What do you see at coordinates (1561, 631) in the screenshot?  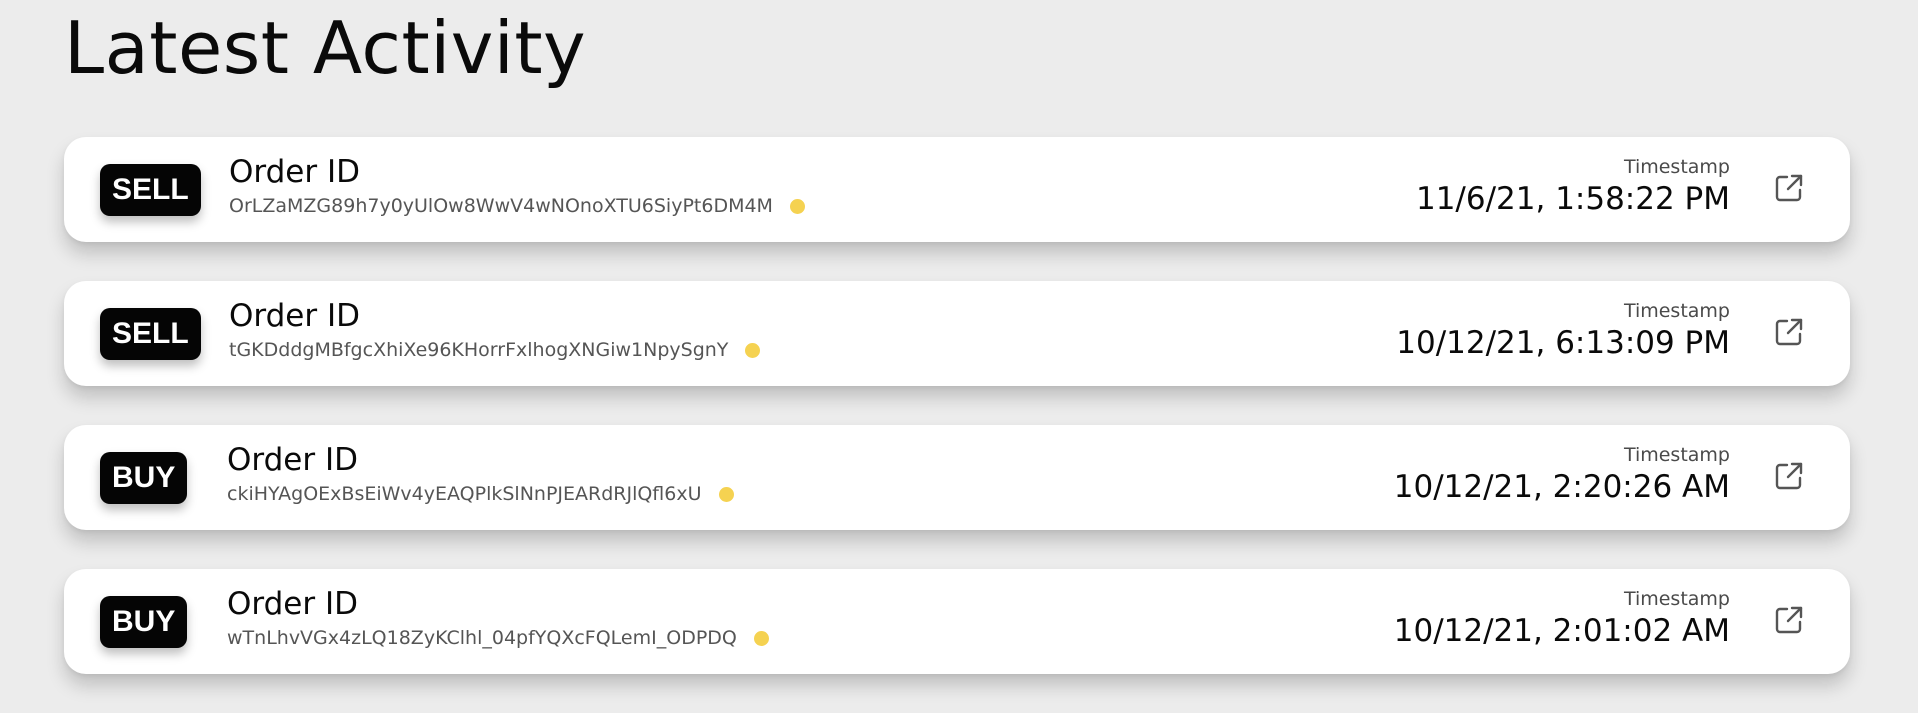 I see `timestamp-value: 10/12/21, 2:01:02 AM` at bounding box center [1561, 631].